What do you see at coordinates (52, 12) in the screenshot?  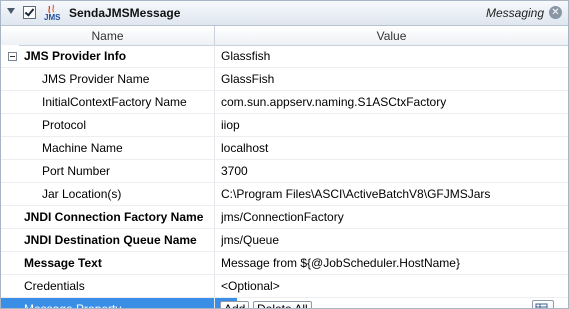 I see `jms-icon: JMS` at bounding box center [52, 12].